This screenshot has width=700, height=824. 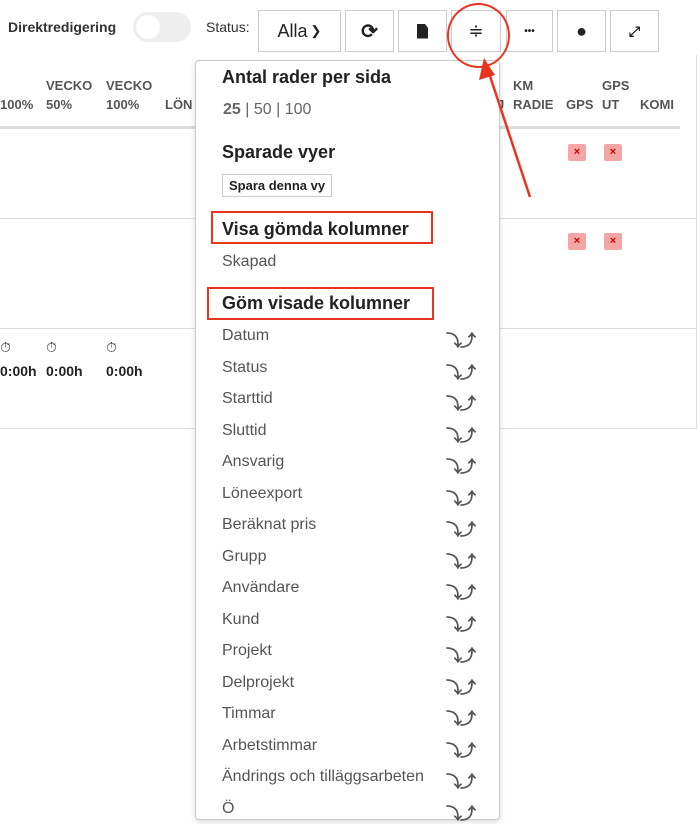 What do you see at coordinates (261, 587) in the screenshot?
I see `column-label: Användare` at bounding box center [261, 587].